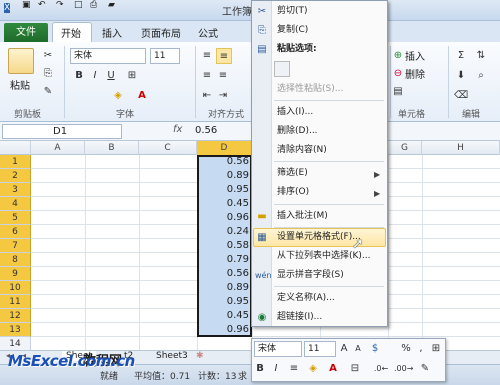 The width and height of the screenshot is (500, 385). I want to click on align-left-icon: ≡, so click(207, 76).